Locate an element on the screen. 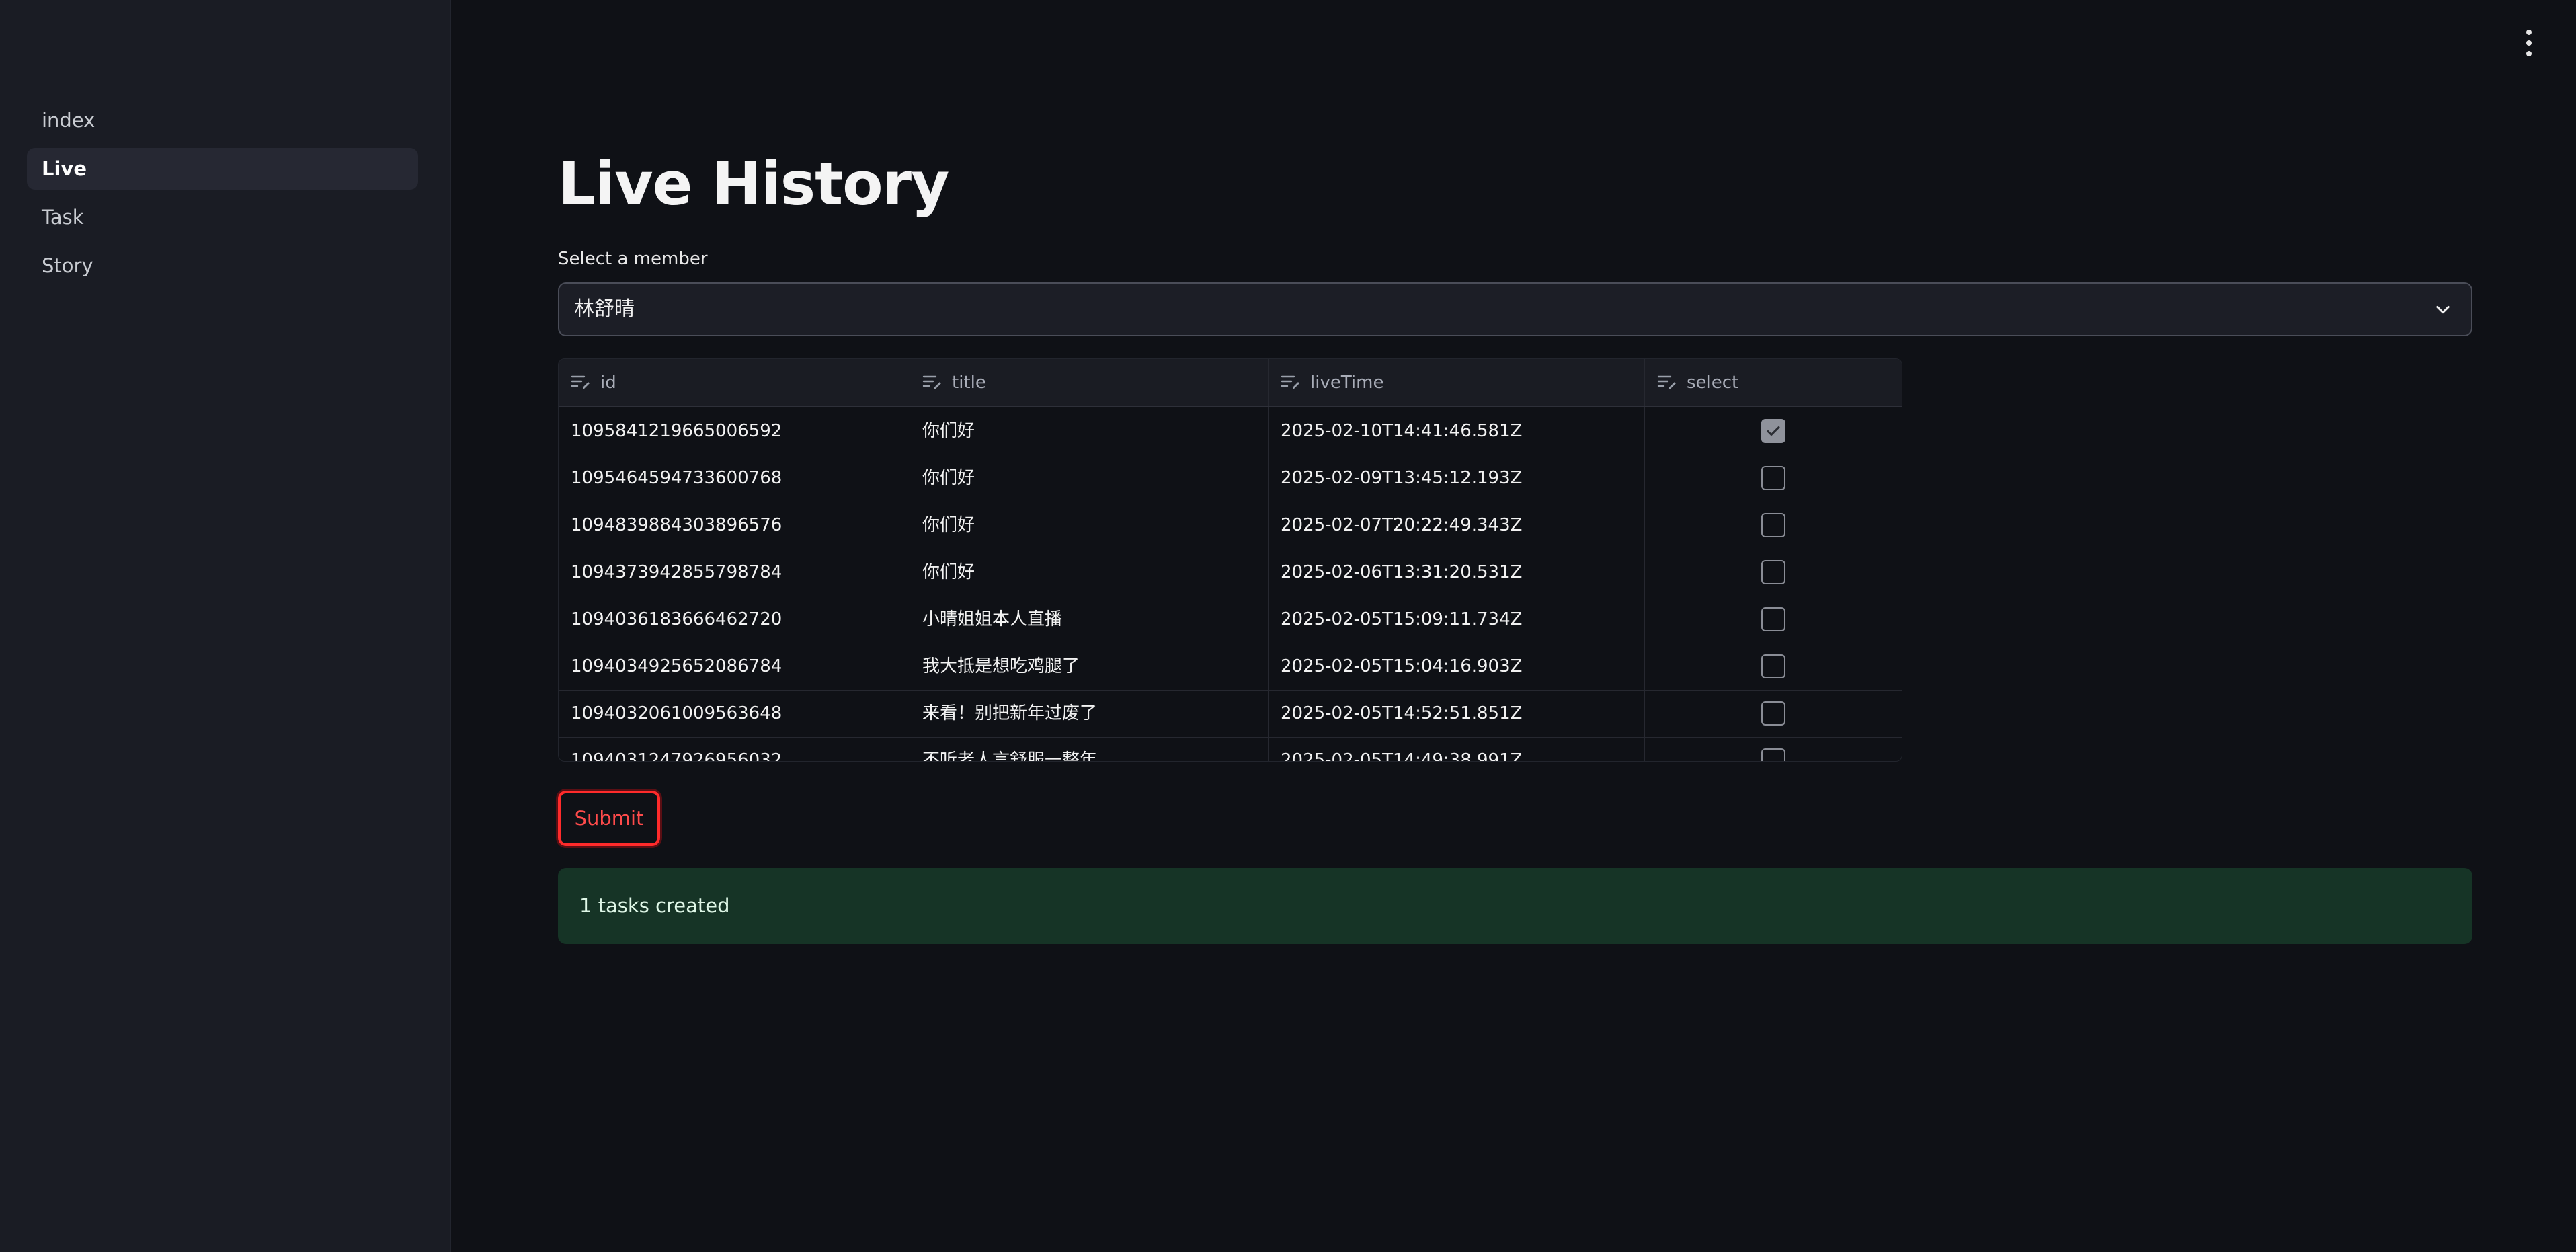 The width and height of the screenshot is (2576, 1252). table-header-row: id title liveTime select is located at coordinates (1230, 383).